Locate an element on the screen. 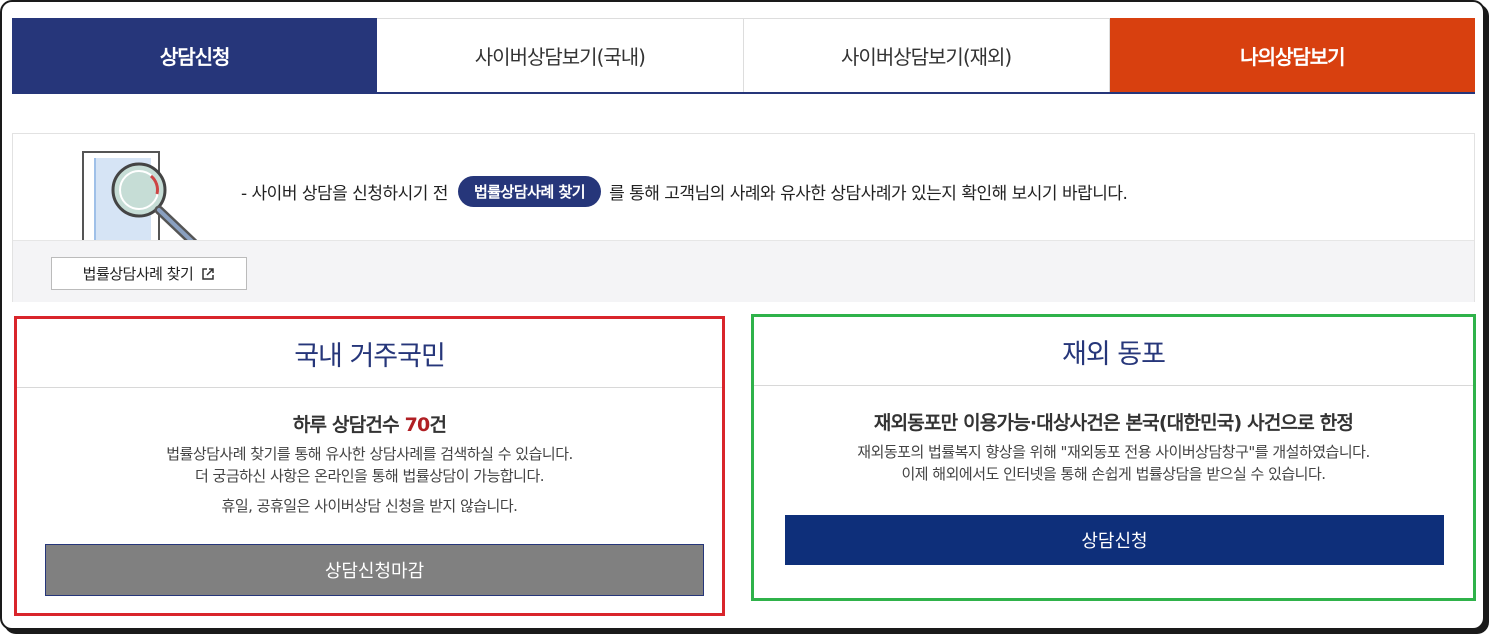 The height and width of the screenshot is (638, 1493). tab-cyber-domestic: 사이버상담보기(국내) is located at coordinates (560, 55).